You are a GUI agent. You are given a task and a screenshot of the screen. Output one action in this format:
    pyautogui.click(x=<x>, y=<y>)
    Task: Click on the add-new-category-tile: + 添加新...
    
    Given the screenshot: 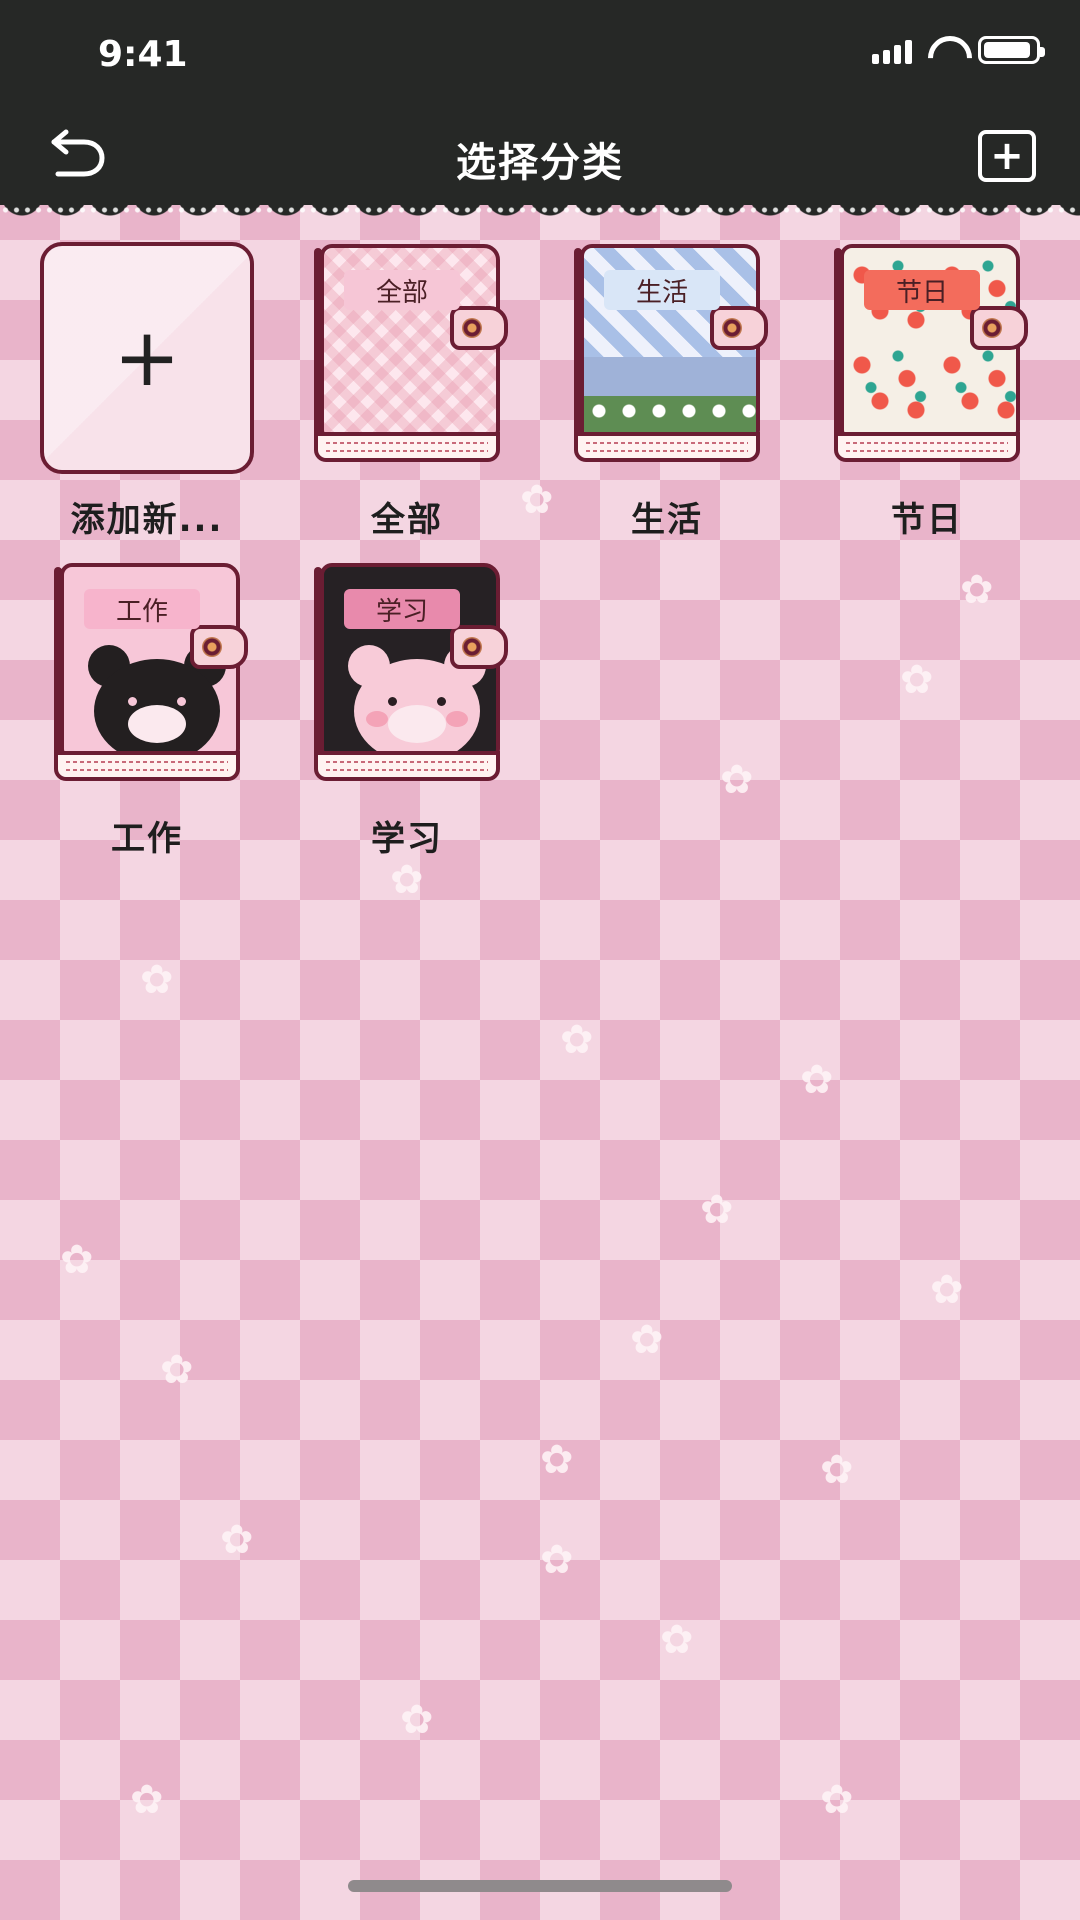 What is the action you would take?
    pyautogui.click(x=147, y=391)
    